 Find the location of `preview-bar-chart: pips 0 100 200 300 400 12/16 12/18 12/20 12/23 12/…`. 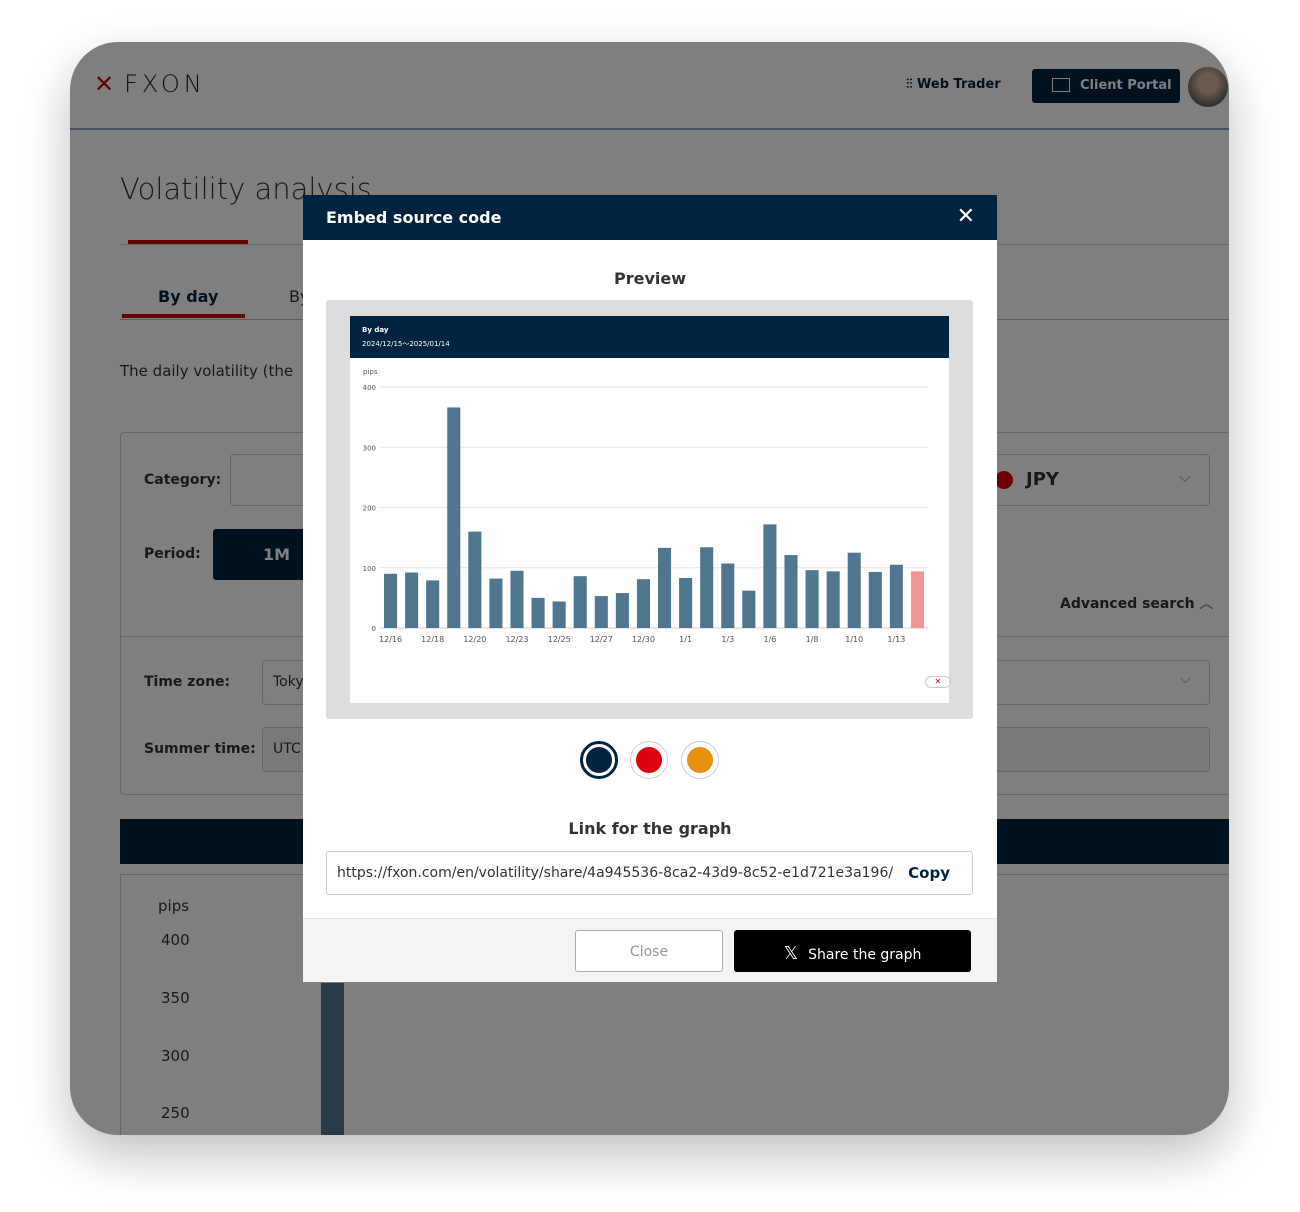

preview-bar-chart: pips 0 100 200 300 400 12/16 12/18 12/20 12/23 12/… is located at coordinates (645, 506).